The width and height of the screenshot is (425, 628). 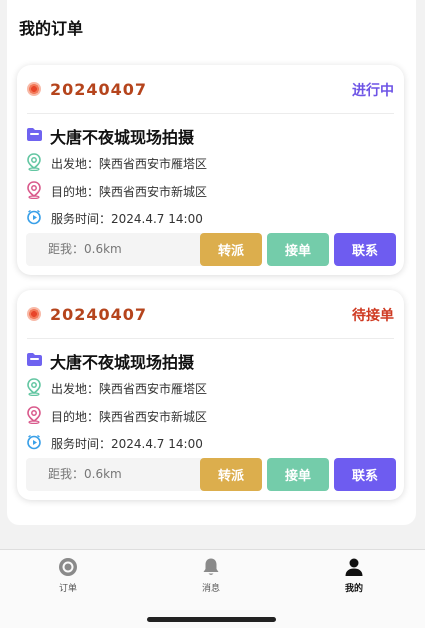 What do you see at coordinates (353, 589) in the screenshot?
I see `tab-mine-label: 我的` at bounding box center [353, 589].